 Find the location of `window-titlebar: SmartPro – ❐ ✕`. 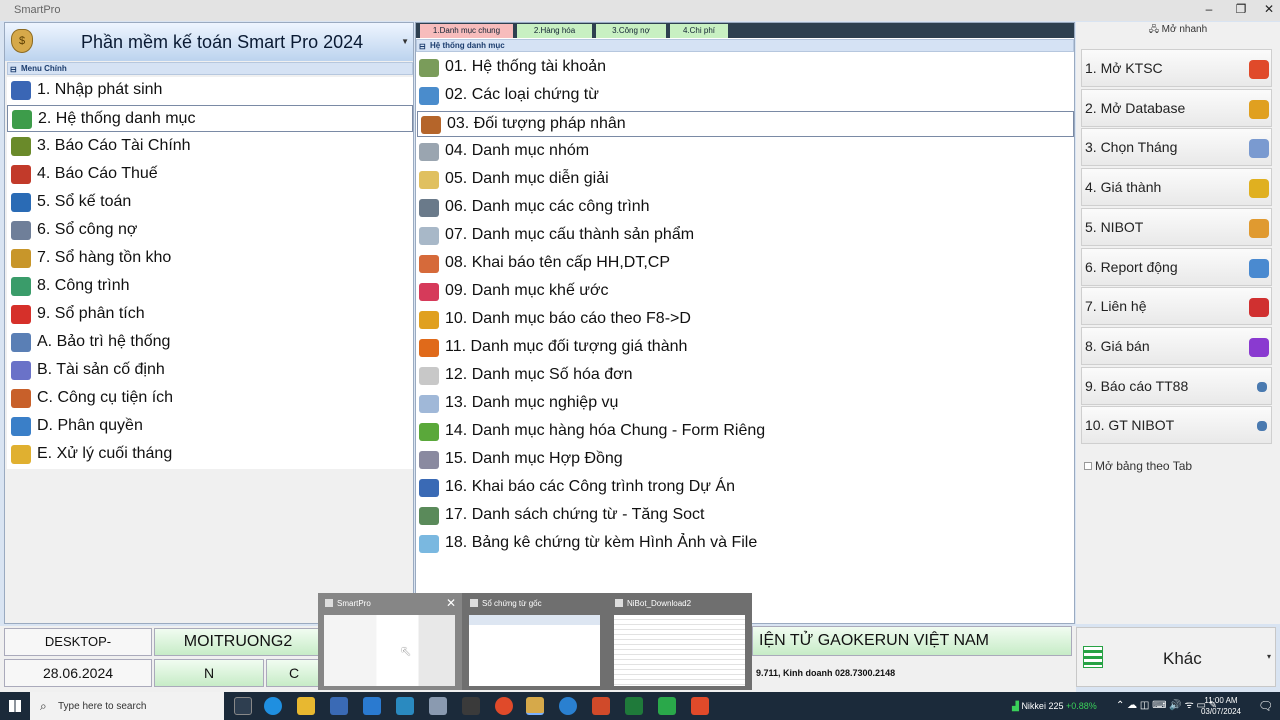

window-titlebar: SmartPro – ❐ ✕ is located at coordinates (640, 10).